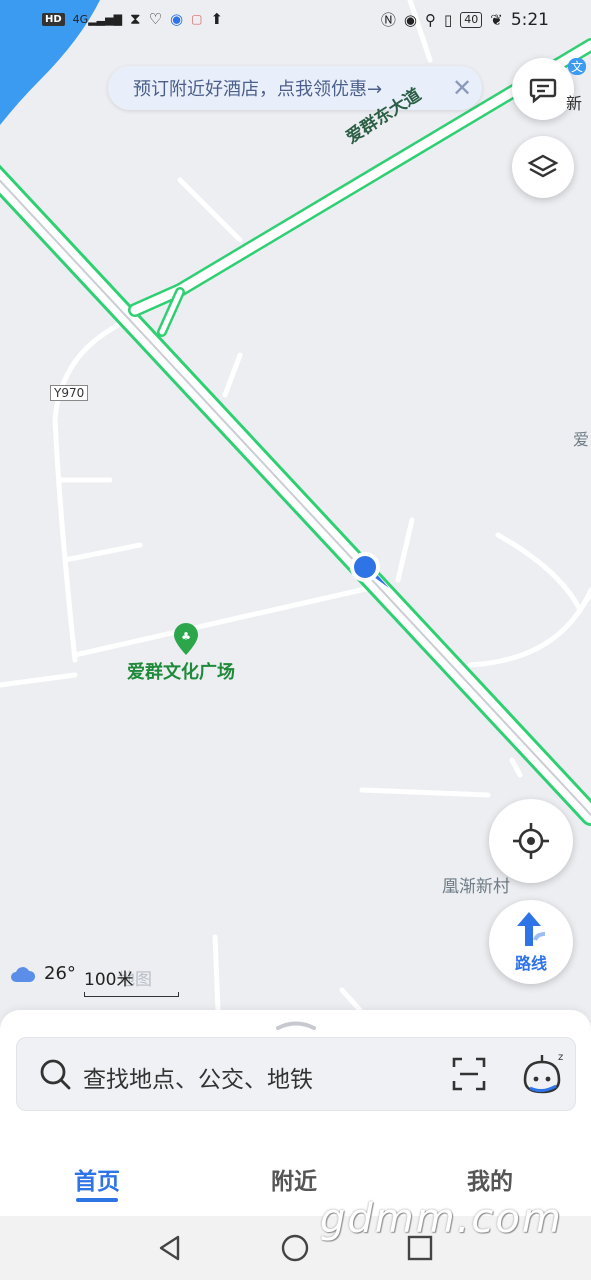 The width and height of the screenshot is (591, 1280). What do you see at coordinates (448, 19) in the screenshot?
I see `vibrate-icon: ▯` at bounding box center [448, 19].